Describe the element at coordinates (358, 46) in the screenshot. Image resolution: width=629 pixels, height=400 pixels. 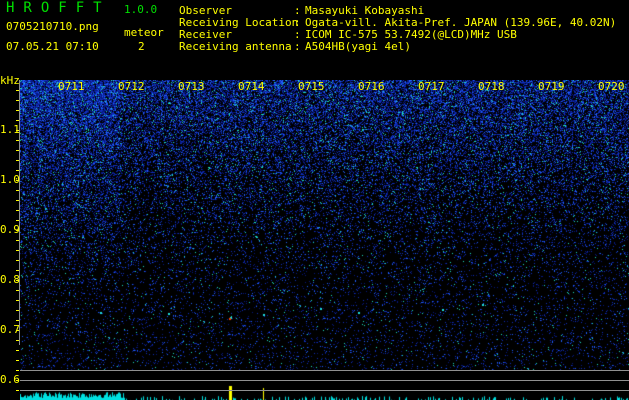
I see `info-value: A504HB(yagi 4el)` at that location.